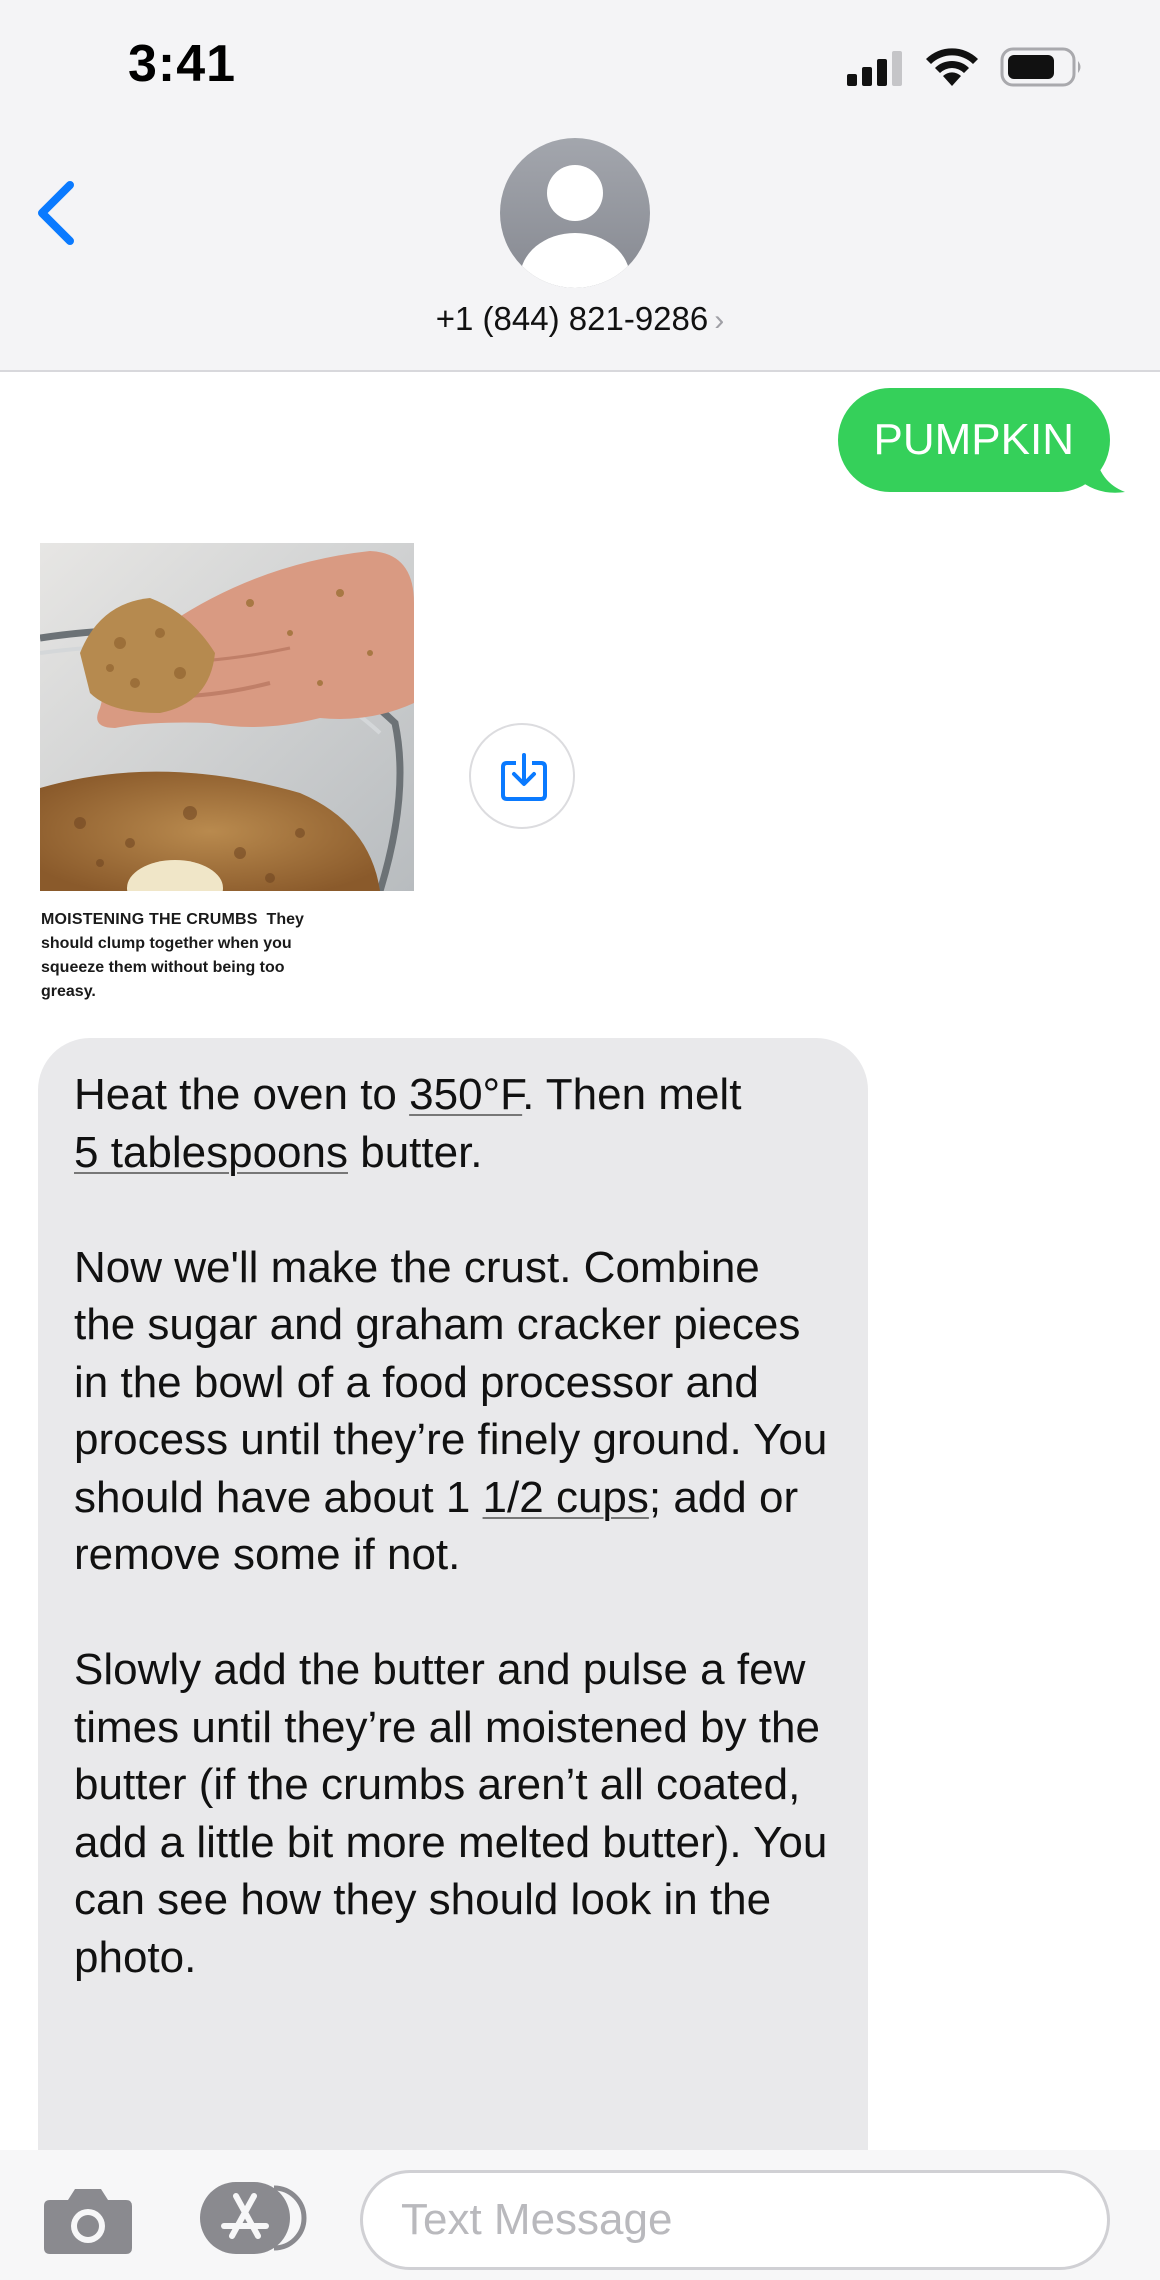  I want to click on temperature-link: 350°F, so click(465, 1094).